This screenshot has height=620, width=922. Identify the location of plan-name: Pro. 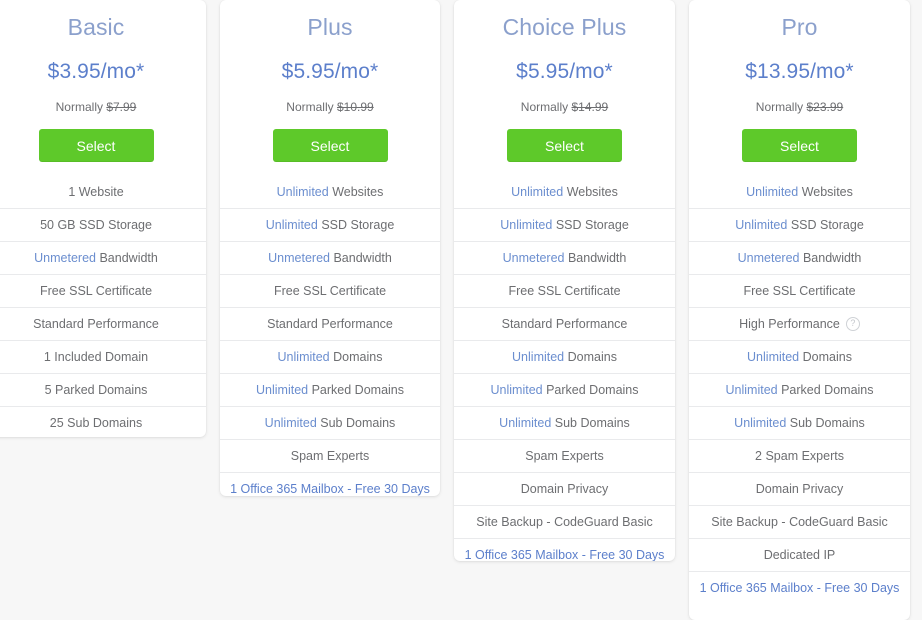
(799, 27).